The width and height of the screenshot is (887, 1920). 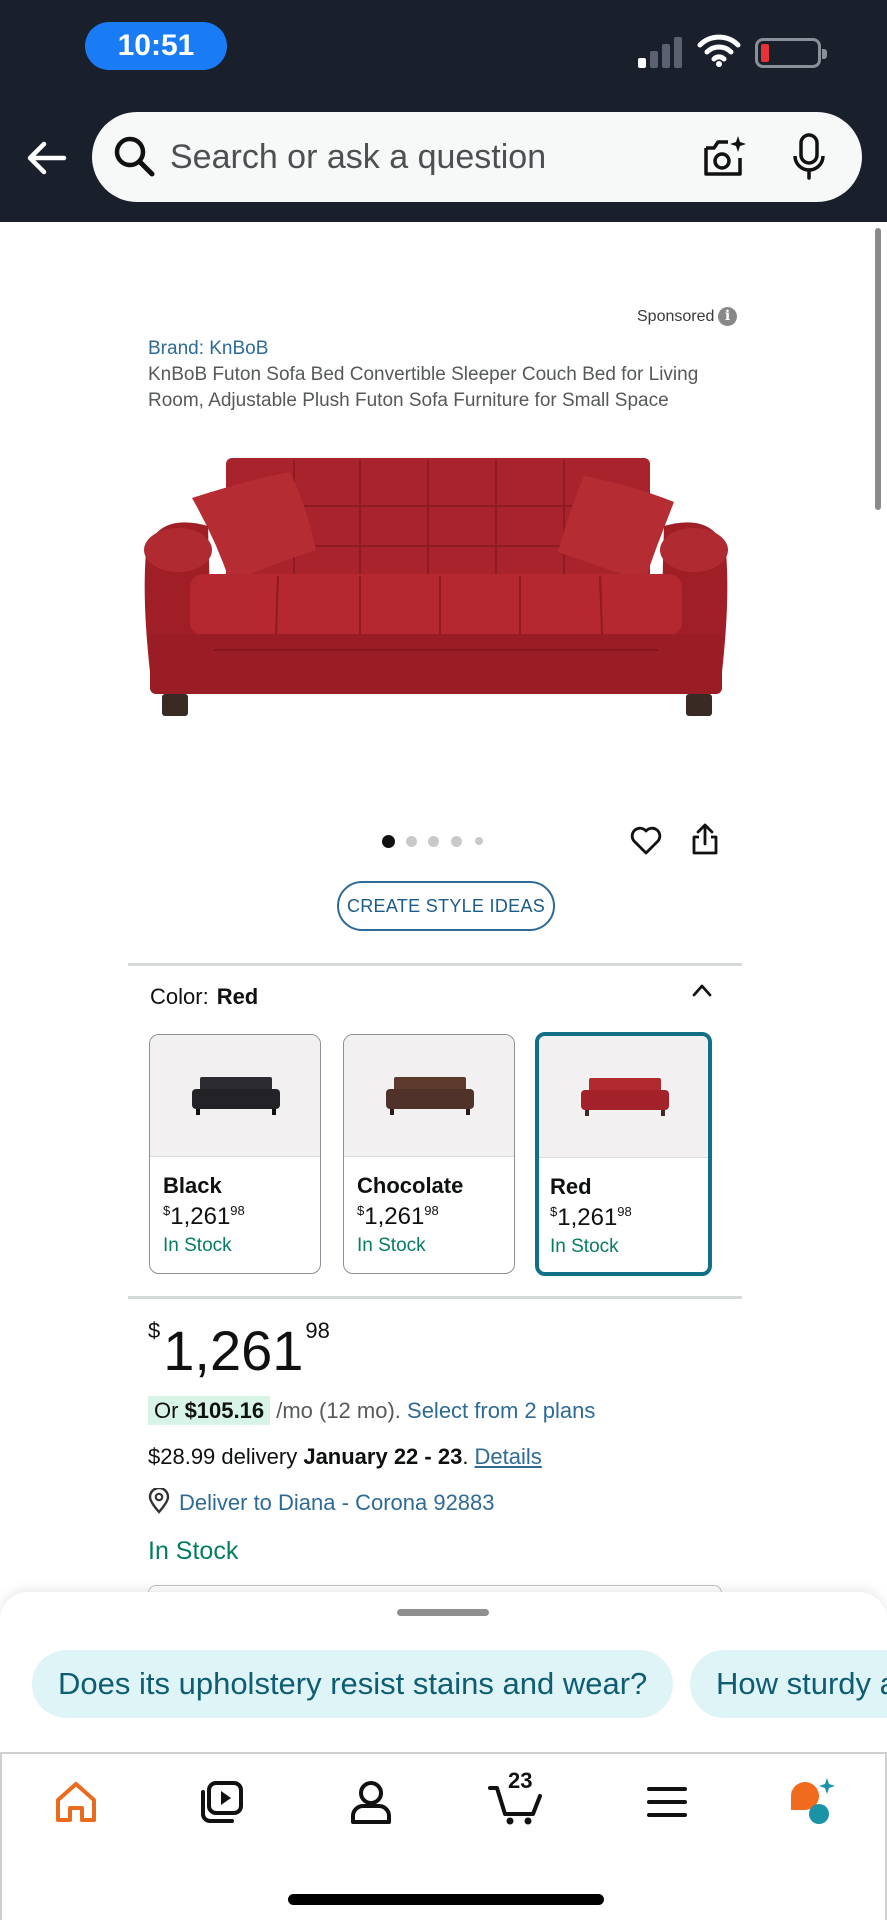 I want to click on variant-name: Chocolate, so click(x=410, y=1185).